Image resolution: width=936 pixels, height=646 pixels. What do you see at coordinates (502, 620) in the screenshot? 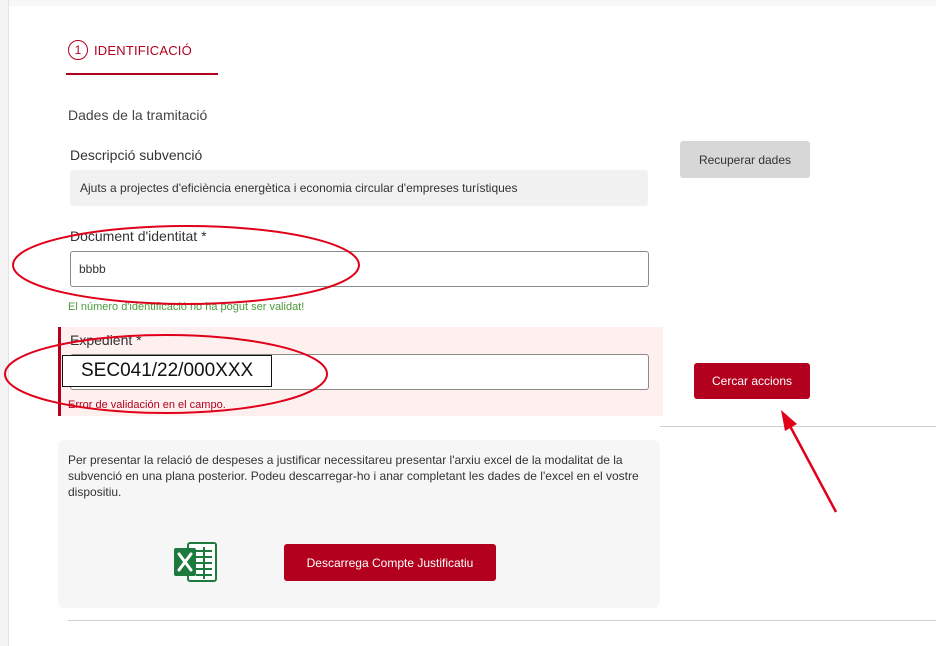
I see `divider-bottom` at bounding box center [502, 620].